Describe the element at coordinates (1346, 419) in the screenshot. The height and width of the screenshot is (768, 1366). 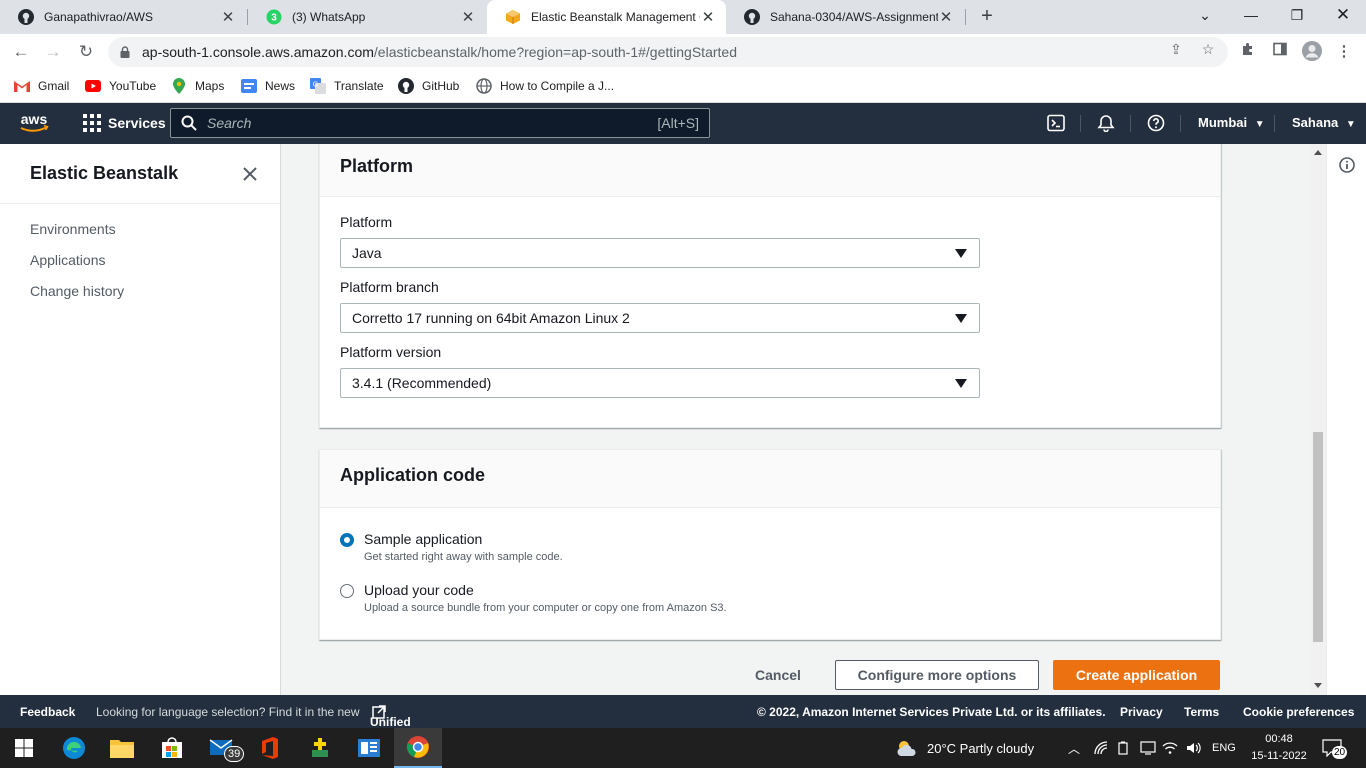
I see `tools-rail` at that location.